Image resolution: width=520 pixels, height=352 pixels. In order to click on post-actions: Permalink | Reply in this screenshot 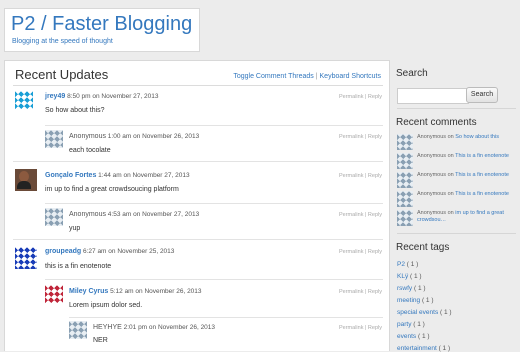, I will do `click(360, 328)`.